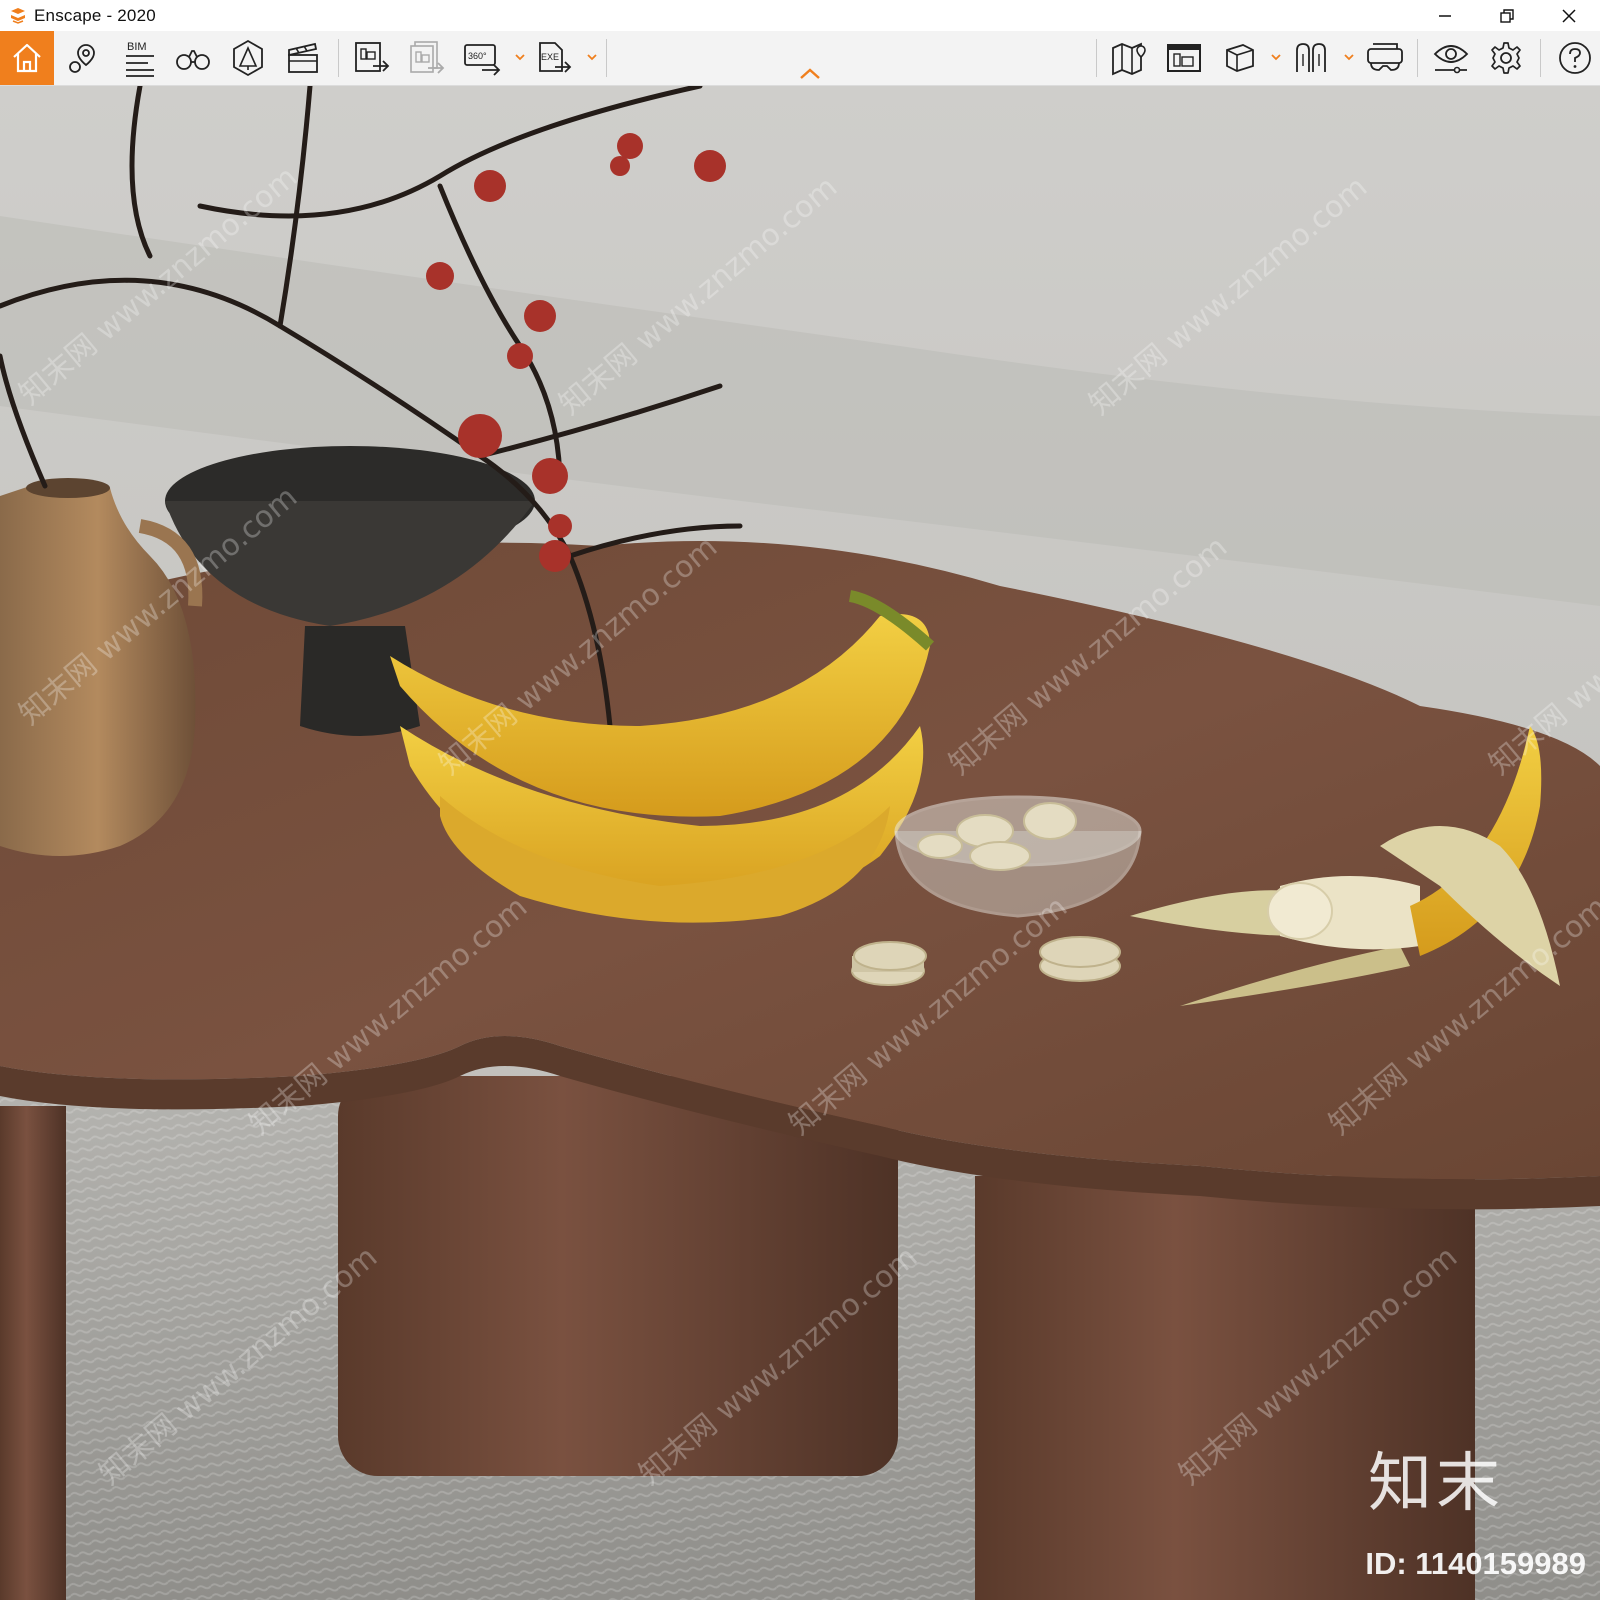 The width and height of the screenshot is (1600, 1600). Describe the element at coordinates (800, 58) in the screenshot. I see `enscape-toolbar: BIM 360° EXE` at that location.